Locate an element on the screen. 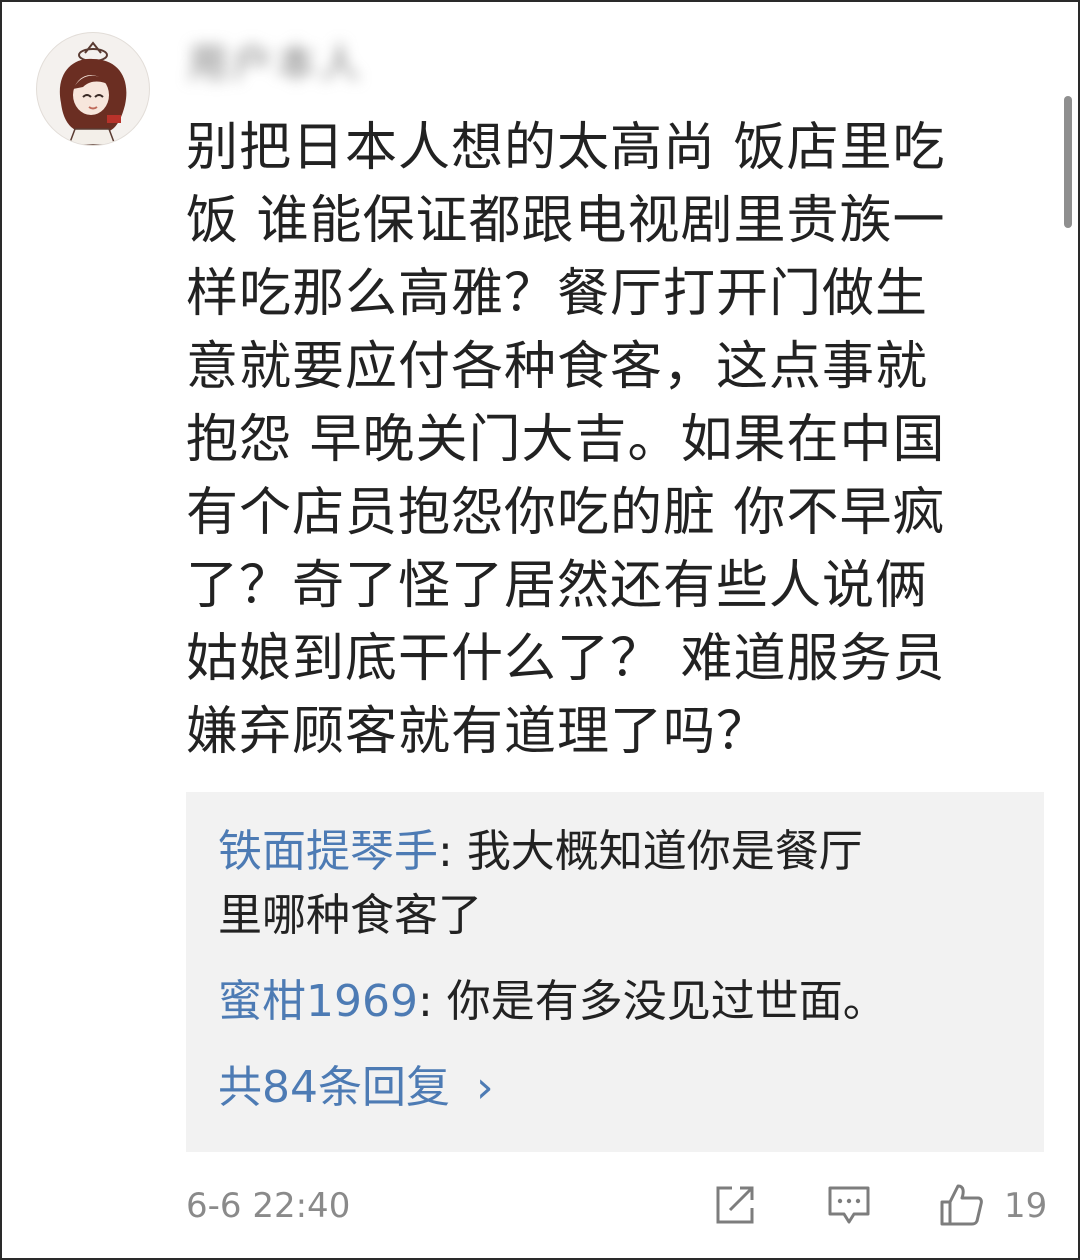 This screenshot has width=1080, height=1260. username-text: 用户本人 is located at coordinates (276, 64).